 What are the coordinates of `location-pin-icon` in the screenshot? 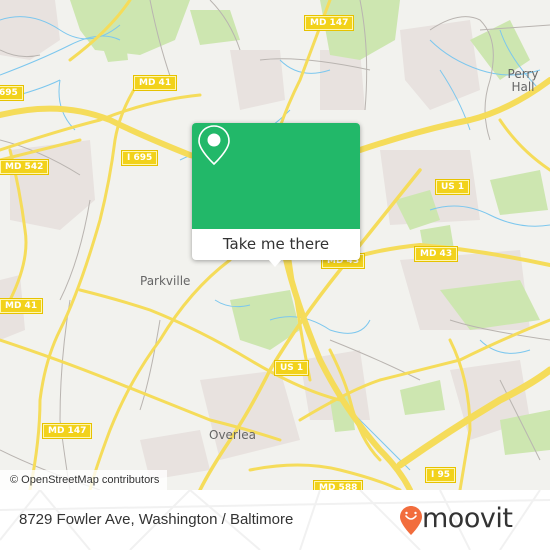 It's located at (214, 145).